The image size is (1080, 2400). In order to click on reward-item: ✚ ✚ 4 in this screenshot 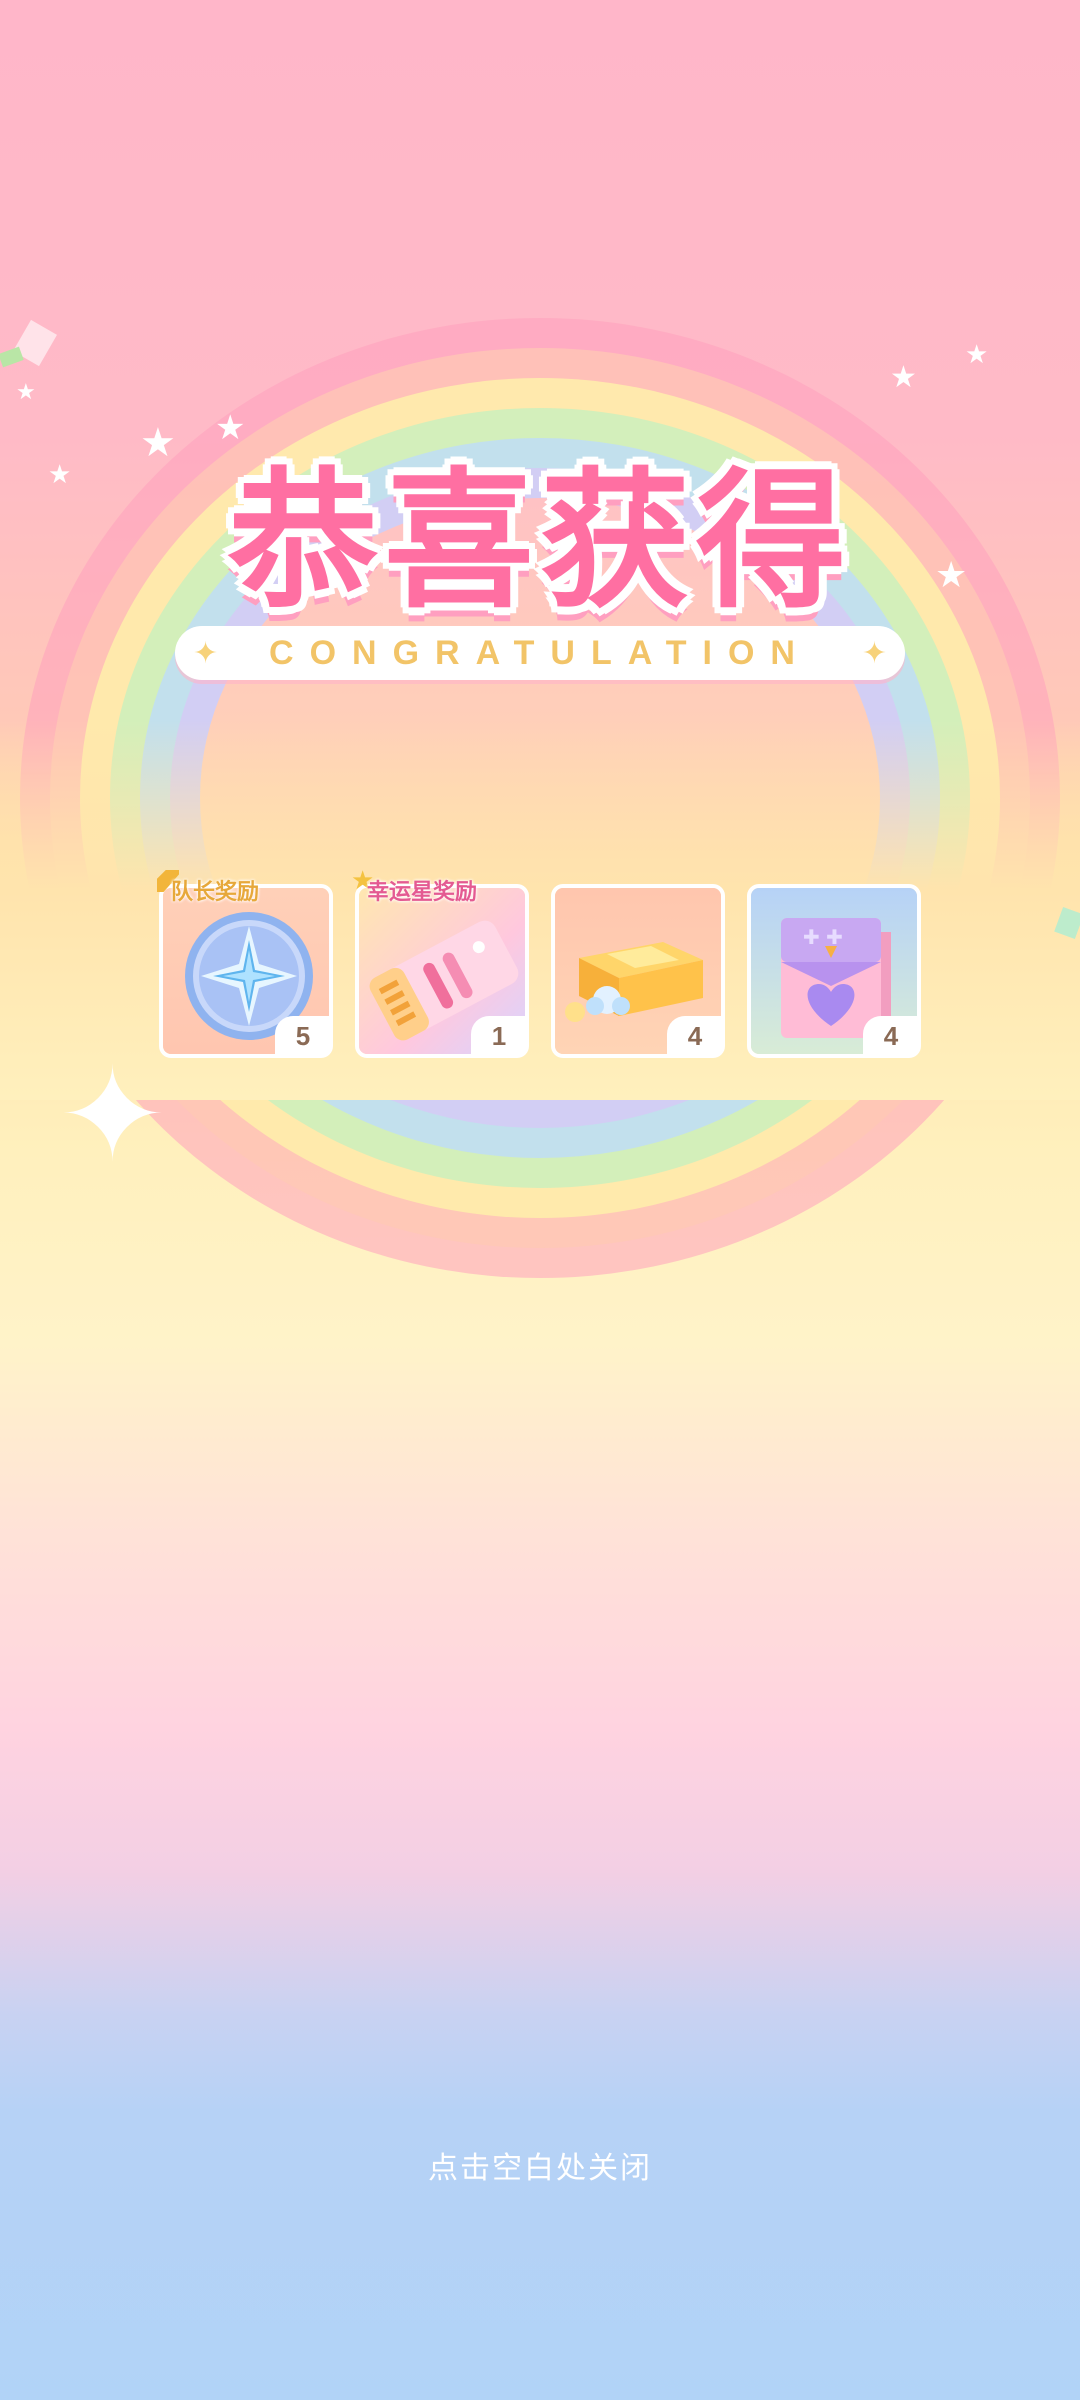, I will do `click(834, 971)`.